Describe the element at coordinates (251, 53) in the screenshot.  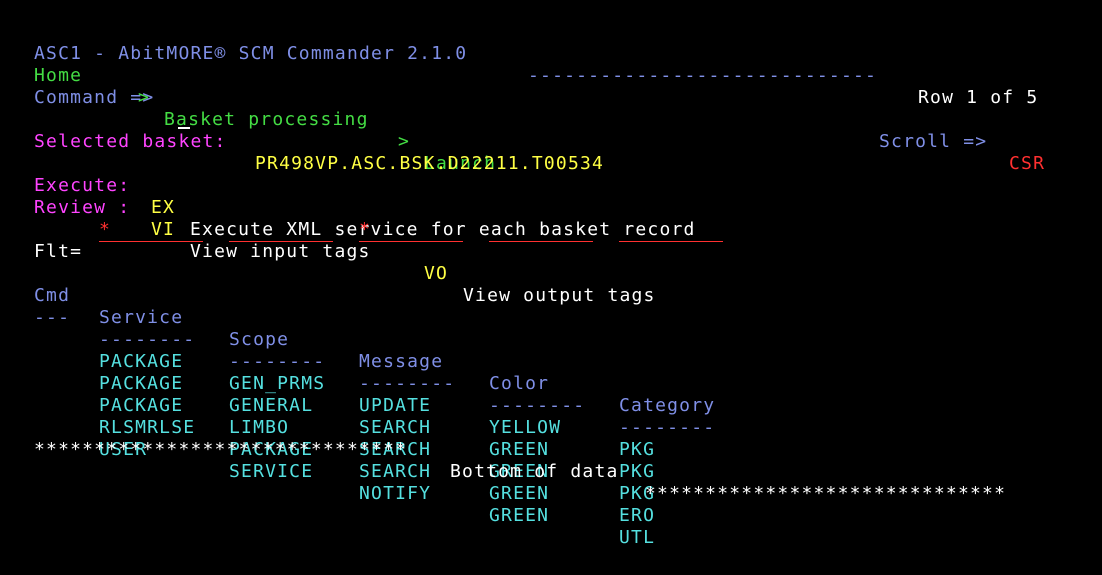
I see `app-title: ASC1 - AbitMORE® SCM Commander 2.1.0` at that location.